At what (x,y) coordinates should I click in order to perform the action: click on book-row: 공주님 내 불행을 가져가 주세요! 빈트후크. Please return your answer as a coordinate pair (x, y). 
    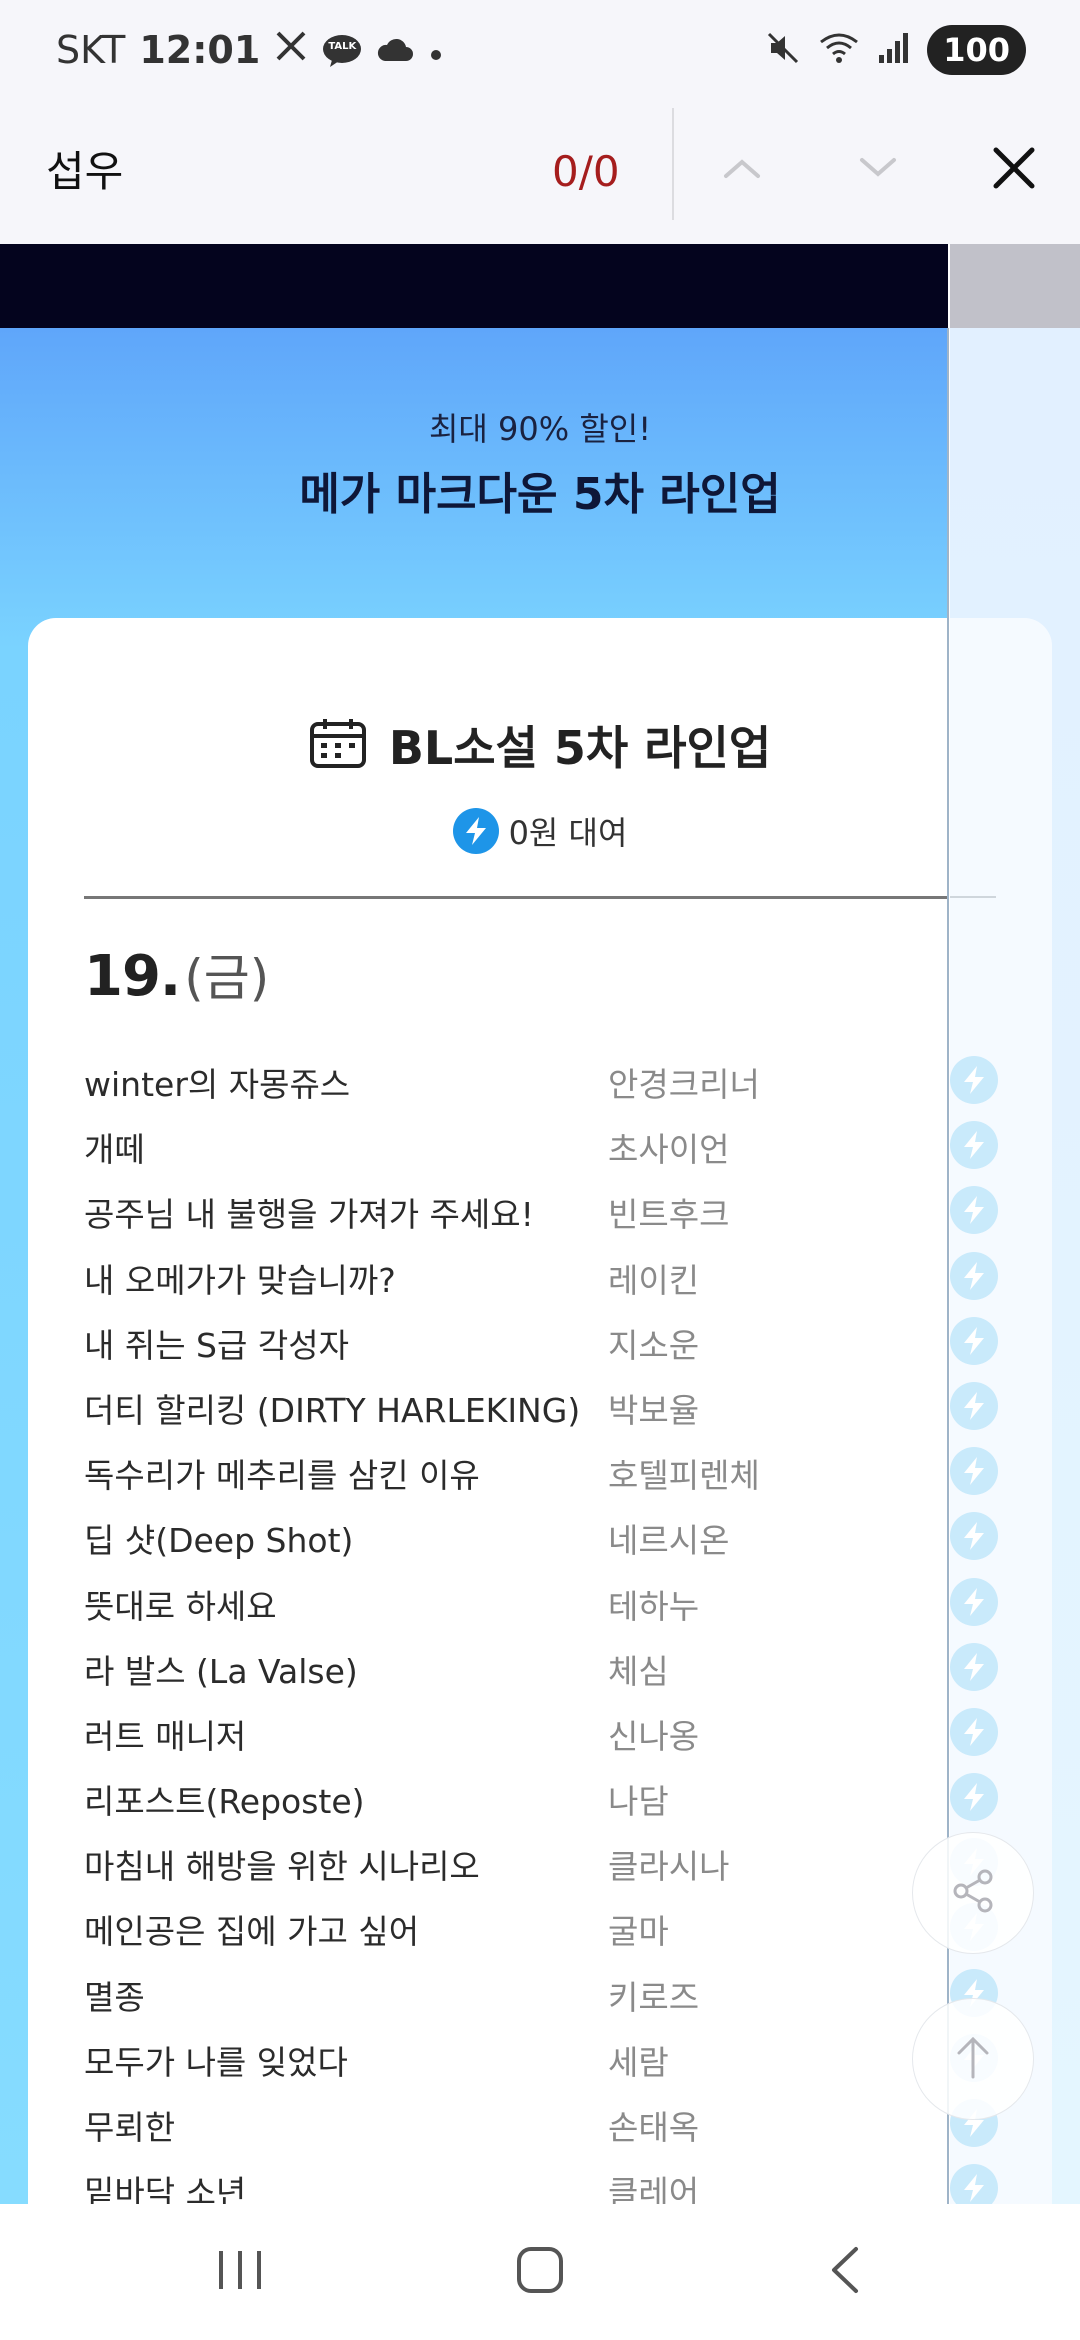
    Looking at the image, I should click on (544, 1214).